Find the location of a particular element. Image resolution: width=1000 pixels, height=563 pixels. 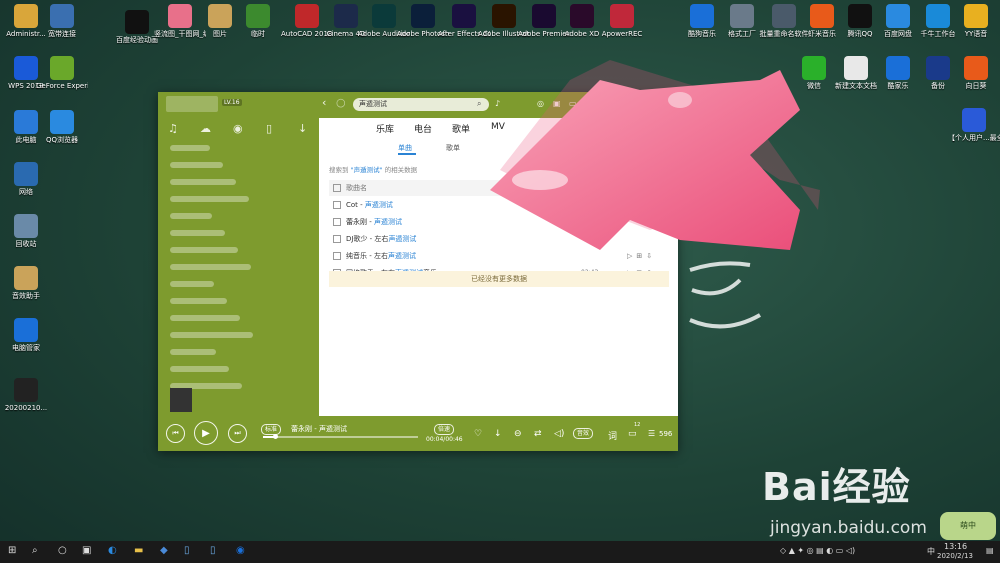

desktop-icon-yy: YY语音 is located at coordinates (975, 21).